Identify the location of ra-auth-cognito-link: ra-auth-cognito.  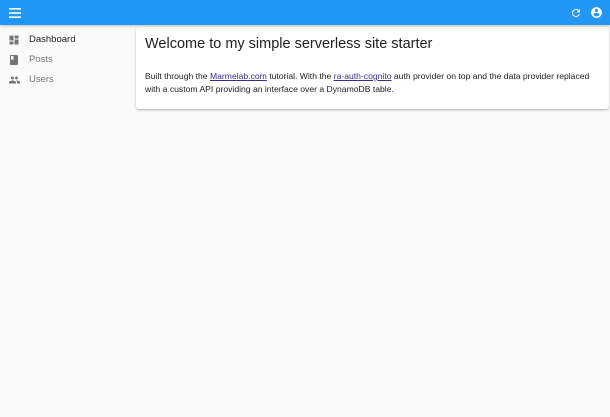
(363, 76).